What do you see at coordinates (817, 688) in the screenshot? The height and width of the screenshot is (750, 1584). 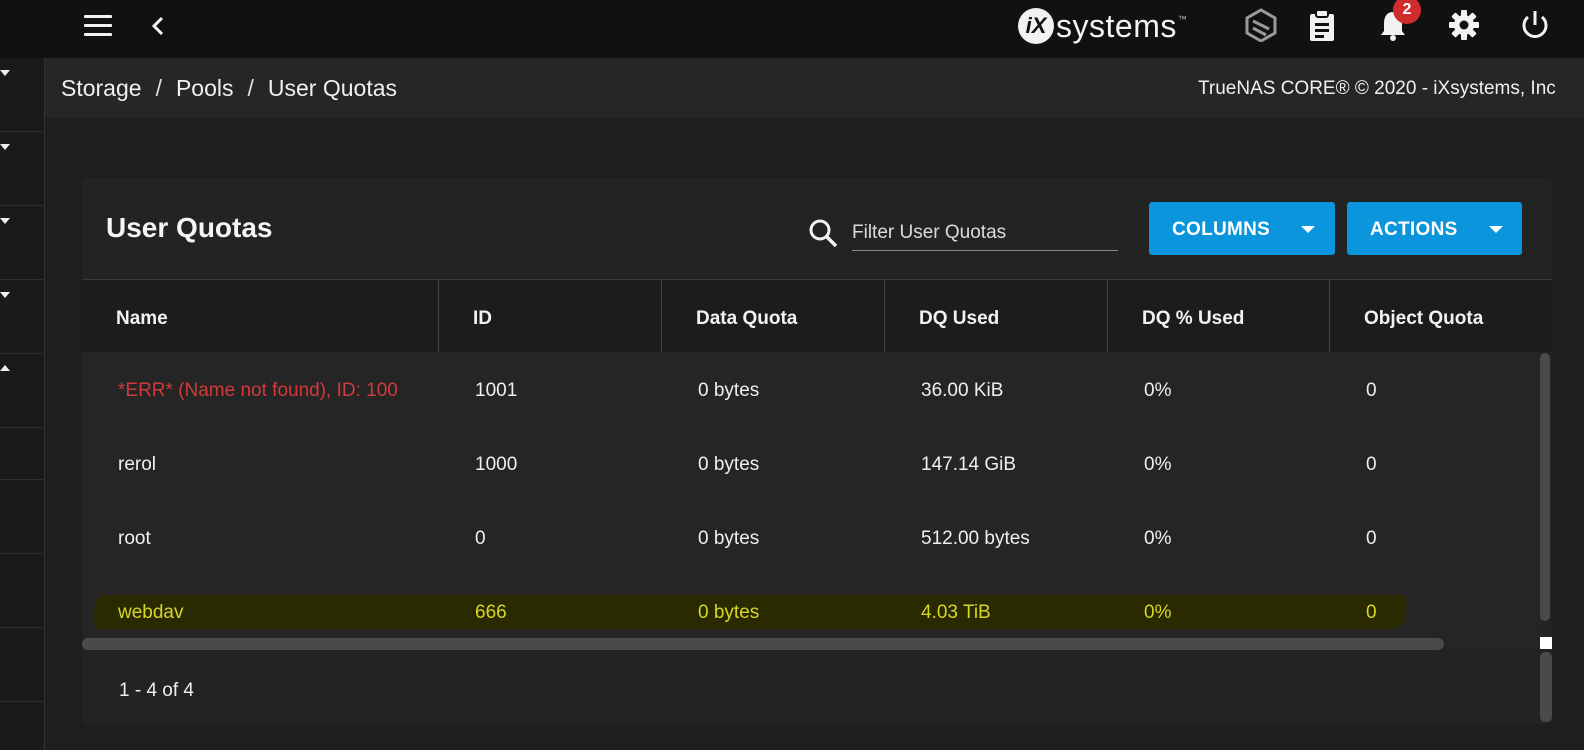 I see `table-footer: 1 - 4 of 4` at bounding box center [817, 688].